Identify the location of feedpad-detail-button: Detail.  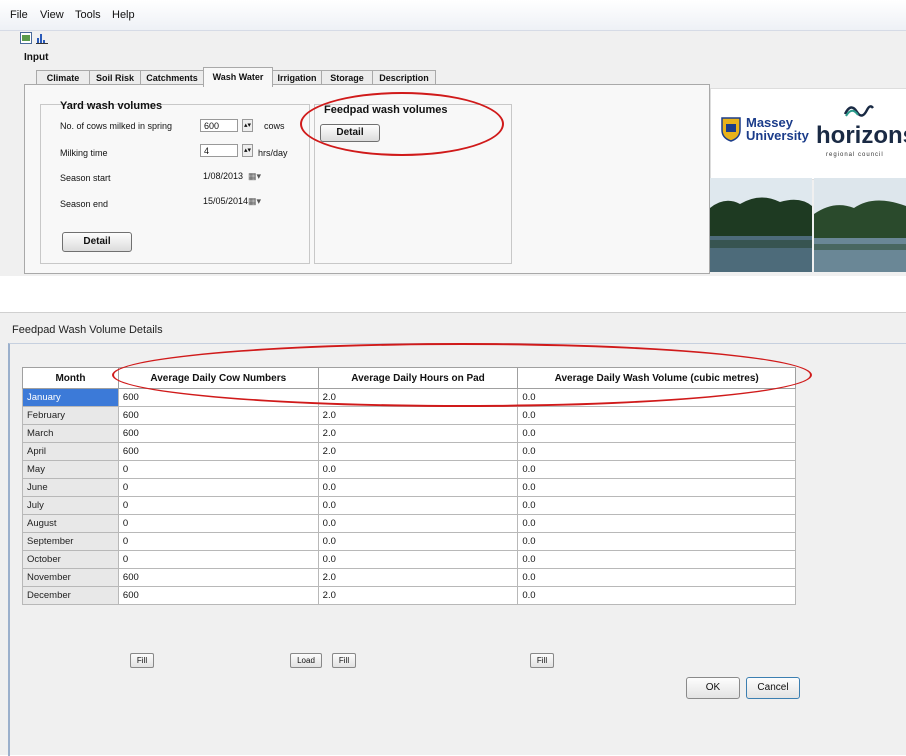
(350, 133).